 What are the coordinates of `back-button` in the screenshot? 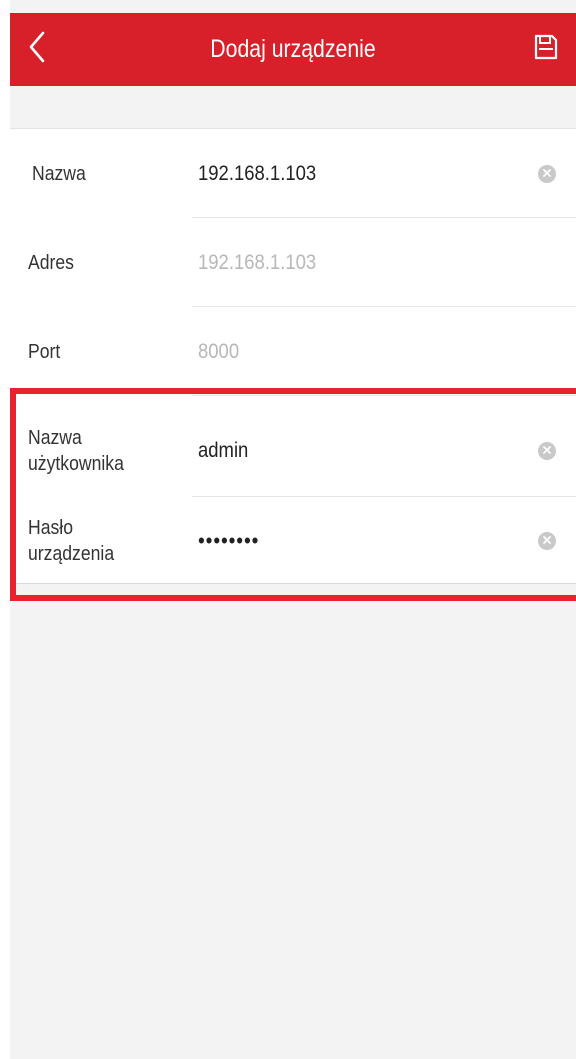 It's located at (37, 49).